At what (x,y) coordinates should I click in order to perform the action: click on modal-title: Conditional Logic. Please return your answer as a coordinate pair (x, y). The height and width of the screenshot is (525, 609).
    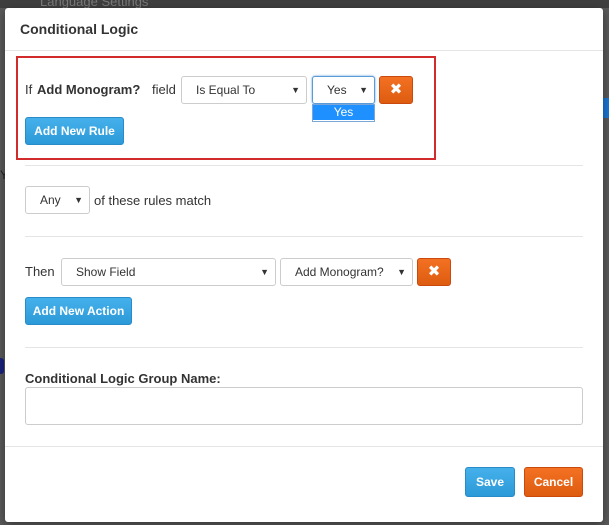
    Looking at the image, I should click on (79, 29).